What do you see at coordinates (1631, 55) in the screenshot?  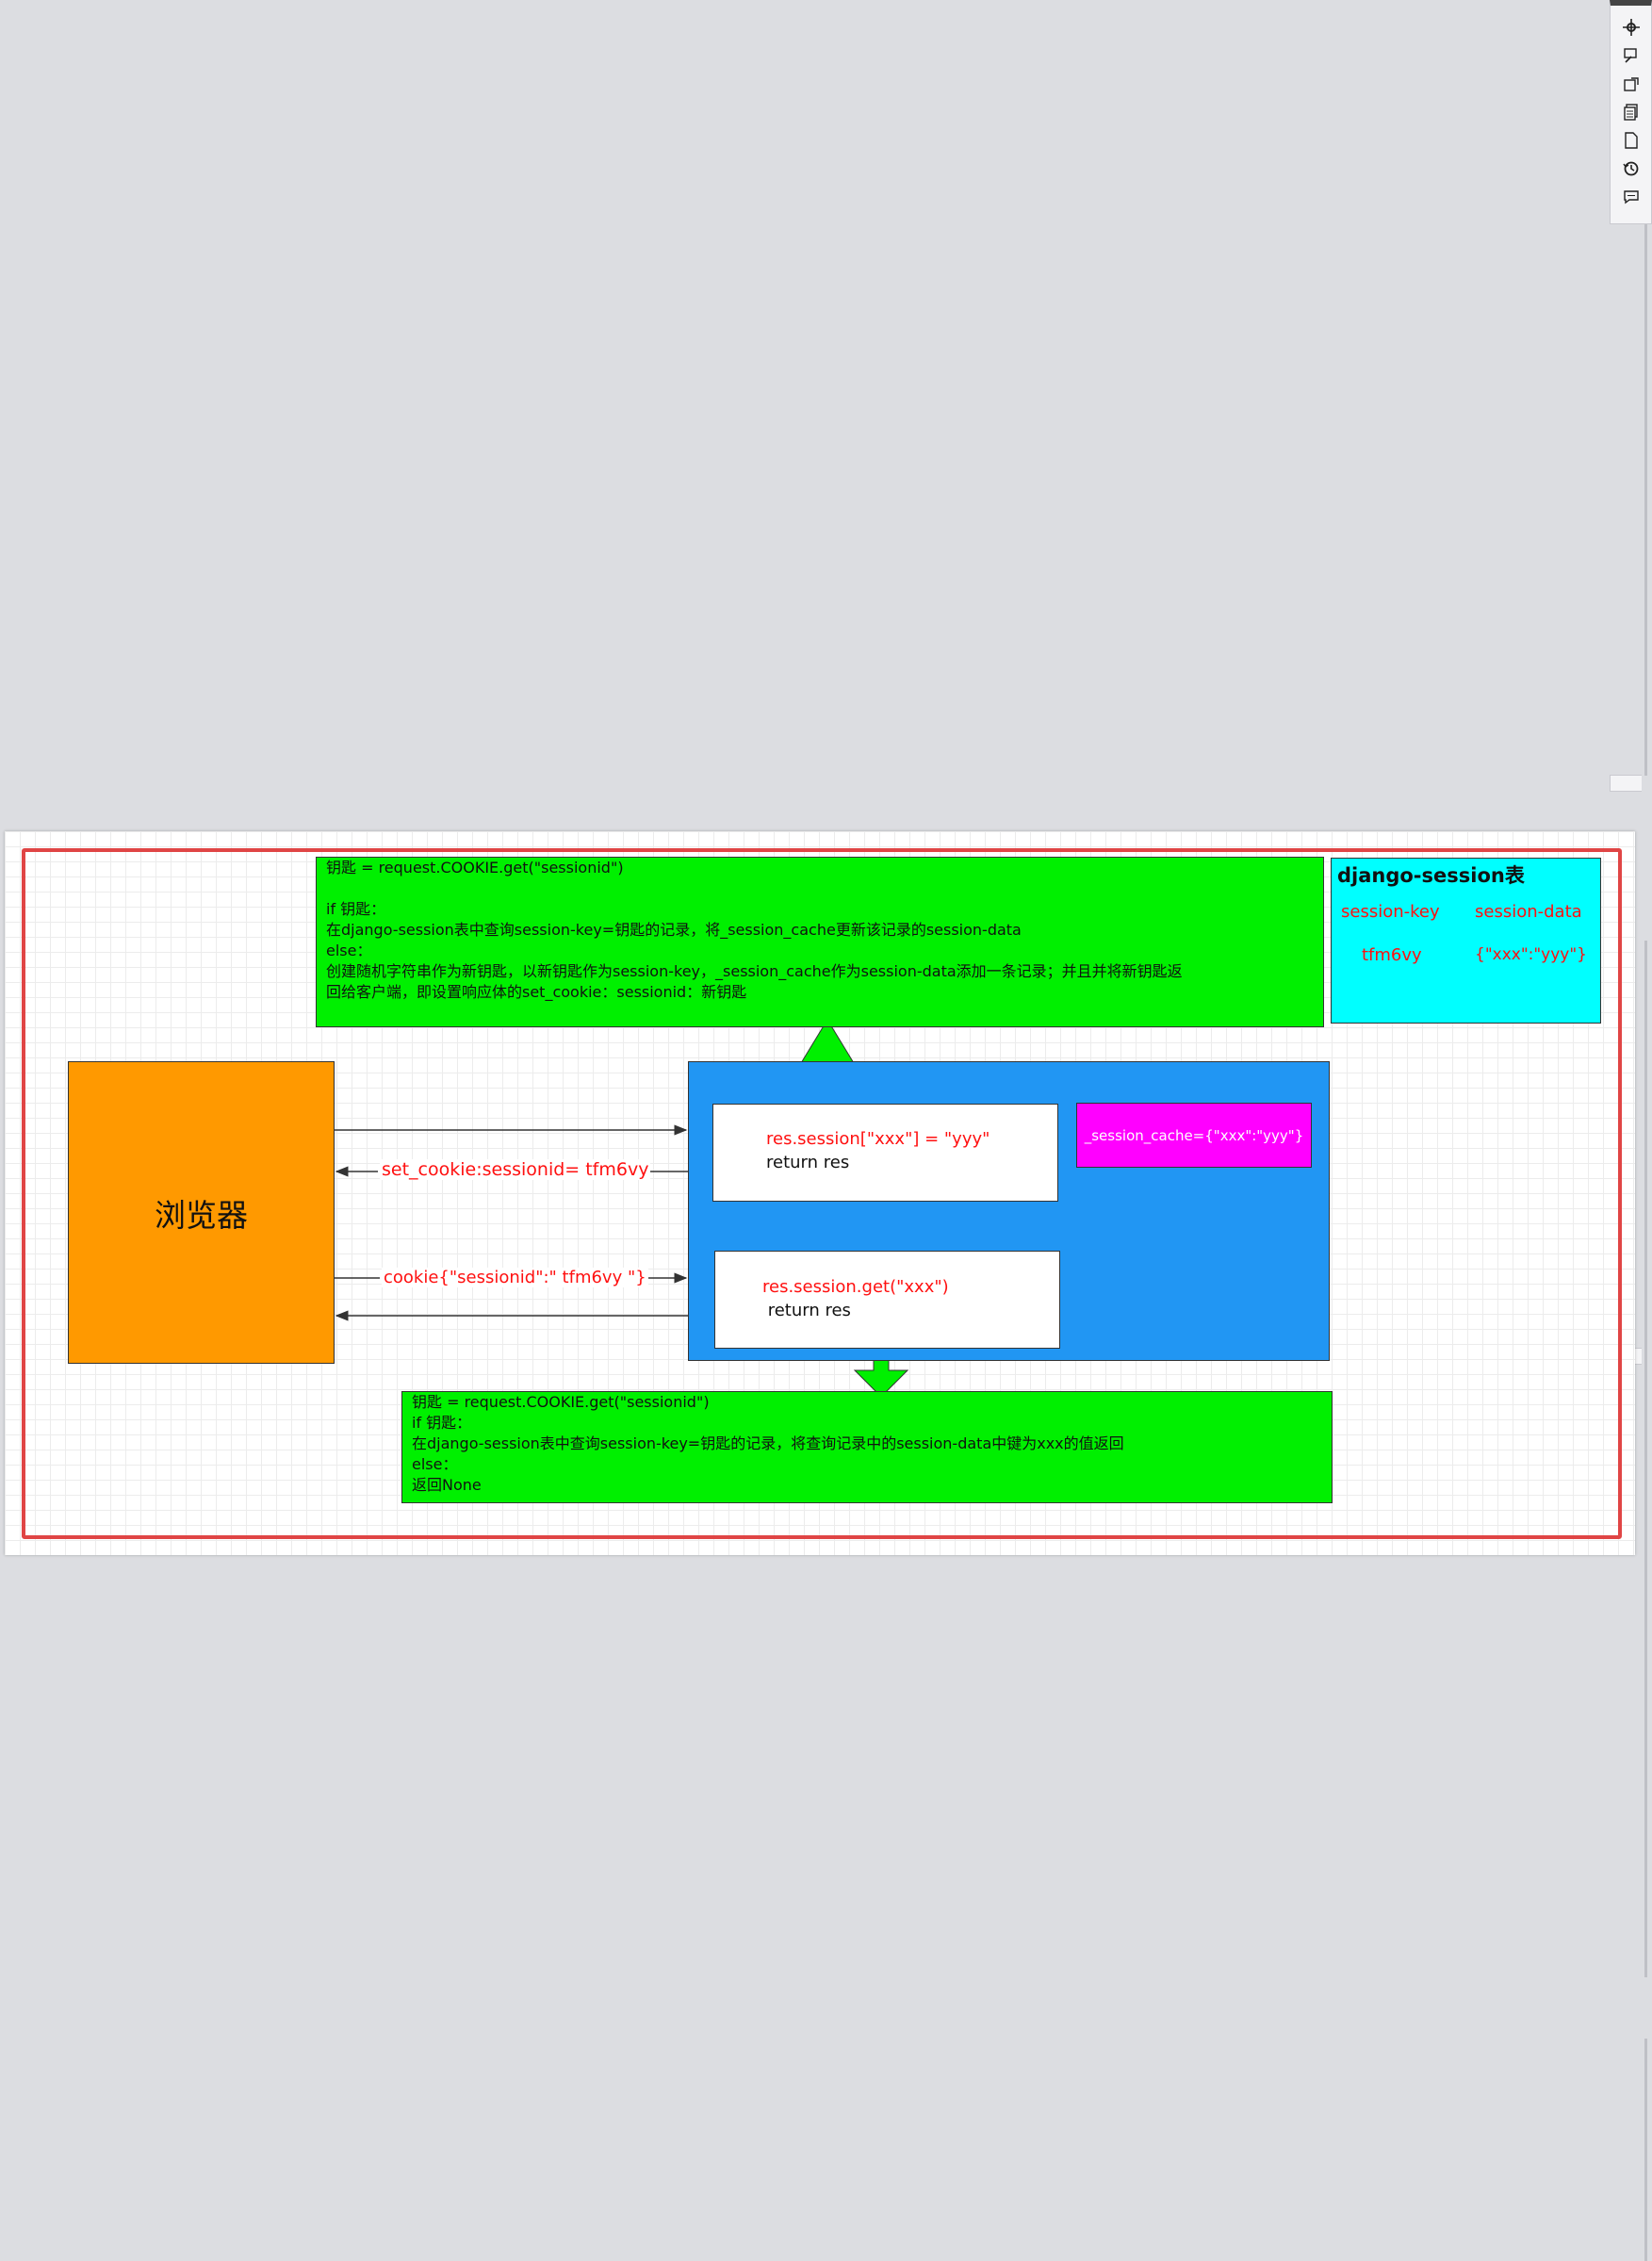 I see `format-icon` at bounding box center [1631, 55].